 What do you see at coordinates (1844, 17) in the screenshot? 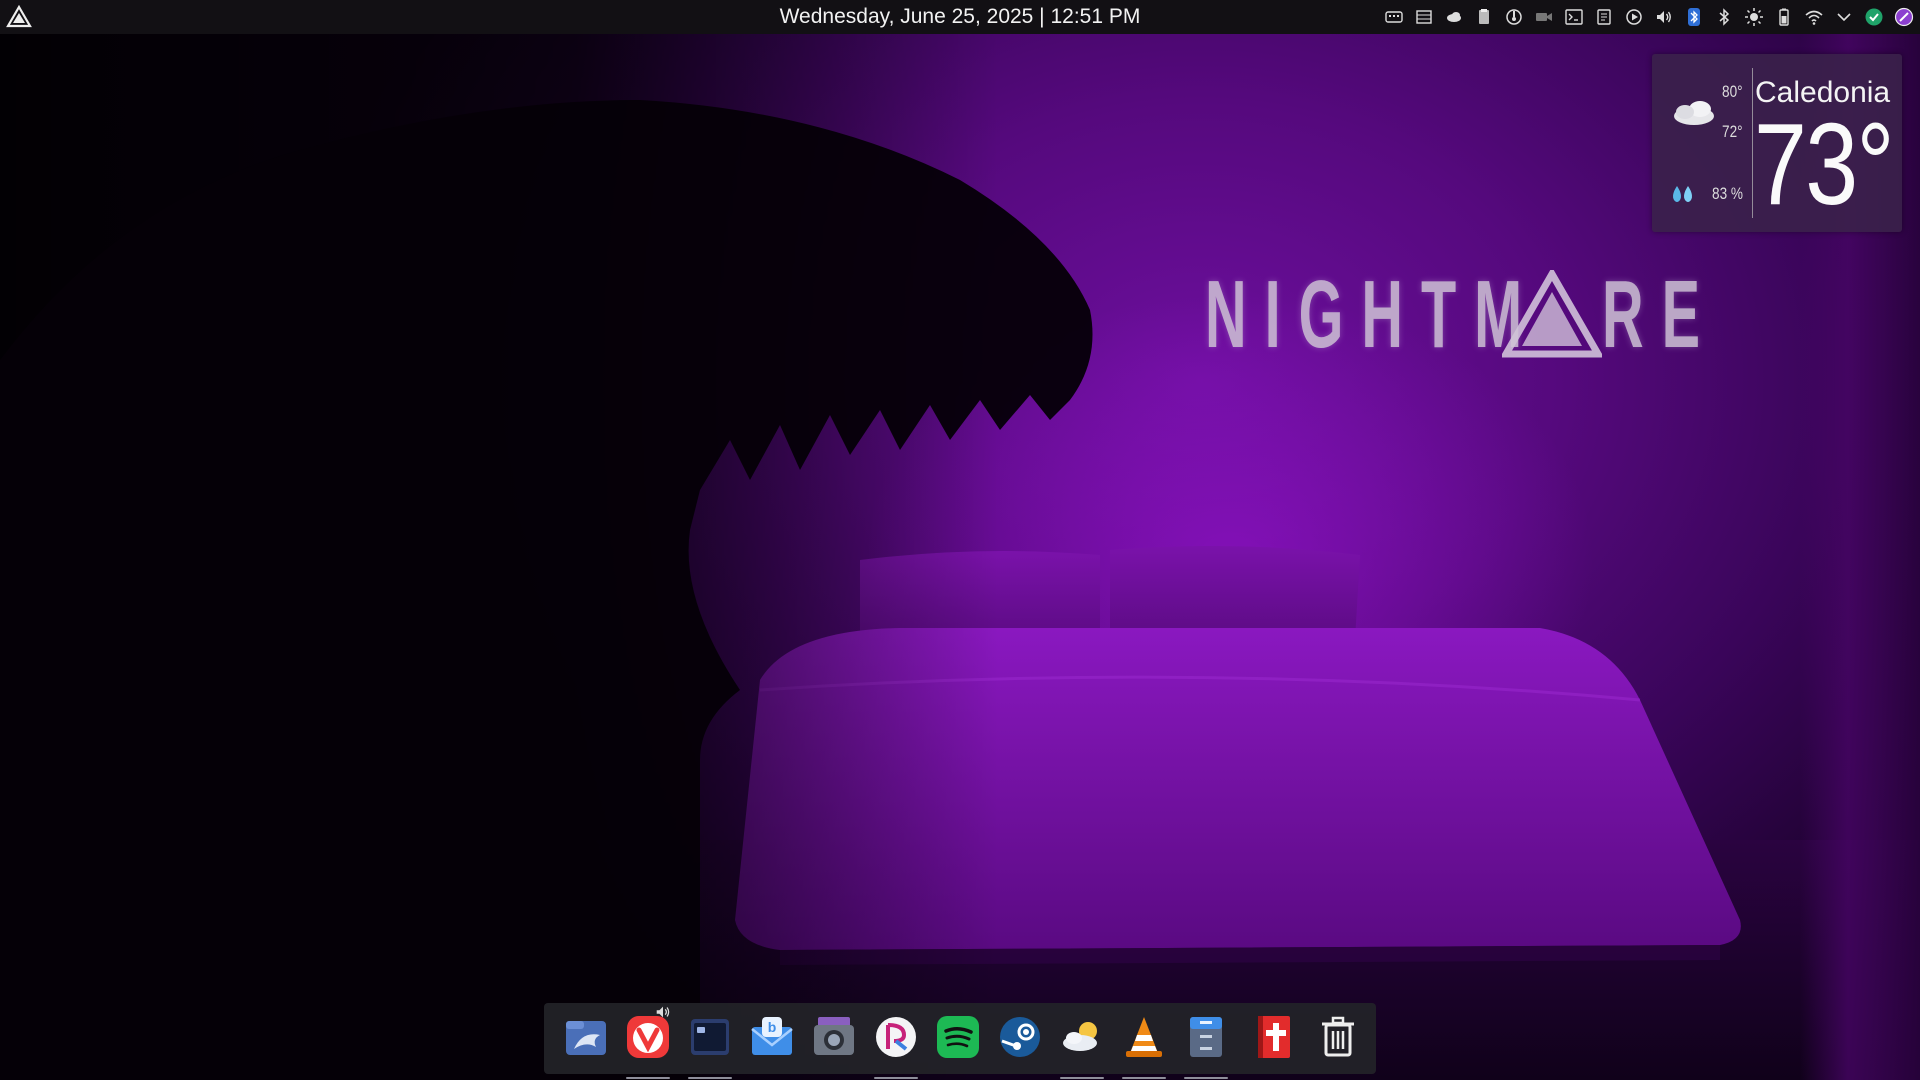
I see `chevron-down-icon` at bounding box center [1844, 17].